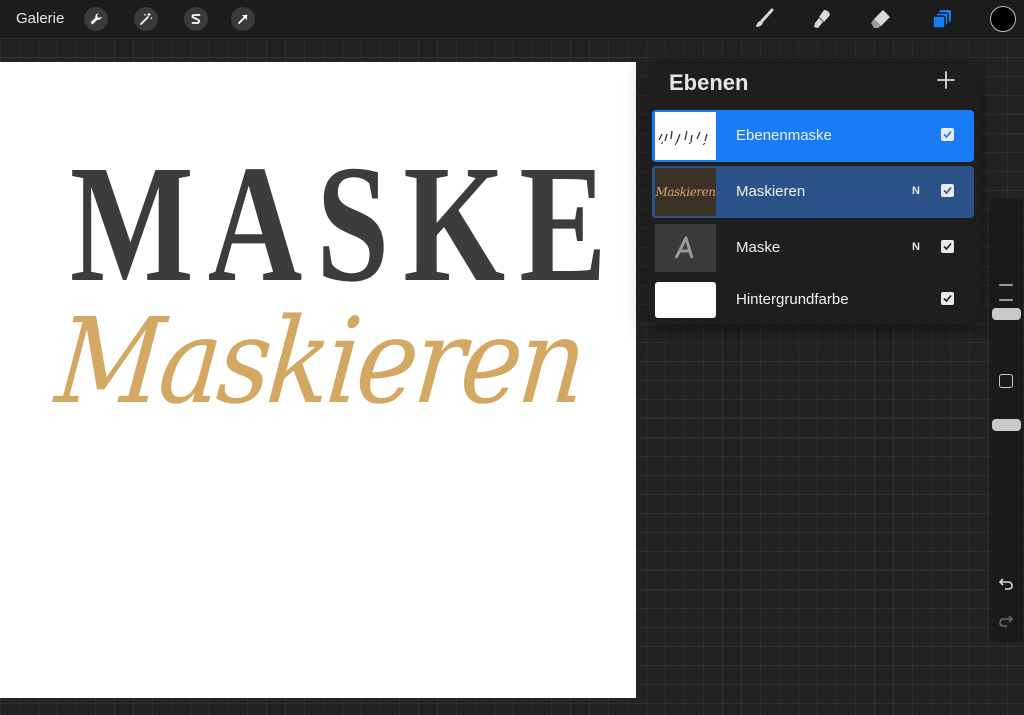 This screenshot has width=1024, height=715. I want to click on brush-icon, so click(764, 19).